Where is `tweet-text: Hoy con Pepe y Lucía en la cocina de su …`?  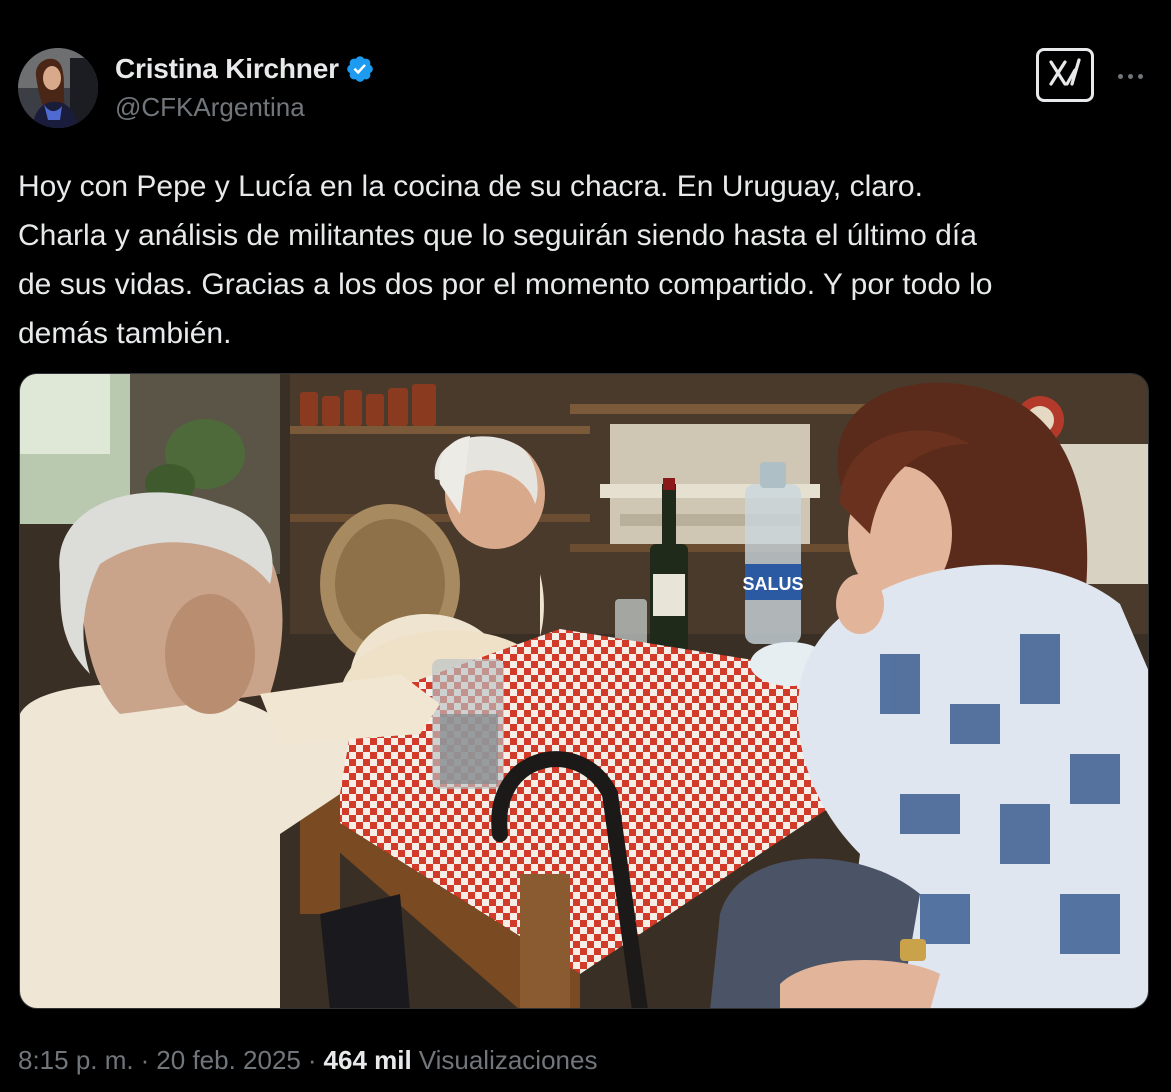 tweet-text: Hoy con Pepe y Lucía en la cocina de su … is located at coordinates (505, 260).